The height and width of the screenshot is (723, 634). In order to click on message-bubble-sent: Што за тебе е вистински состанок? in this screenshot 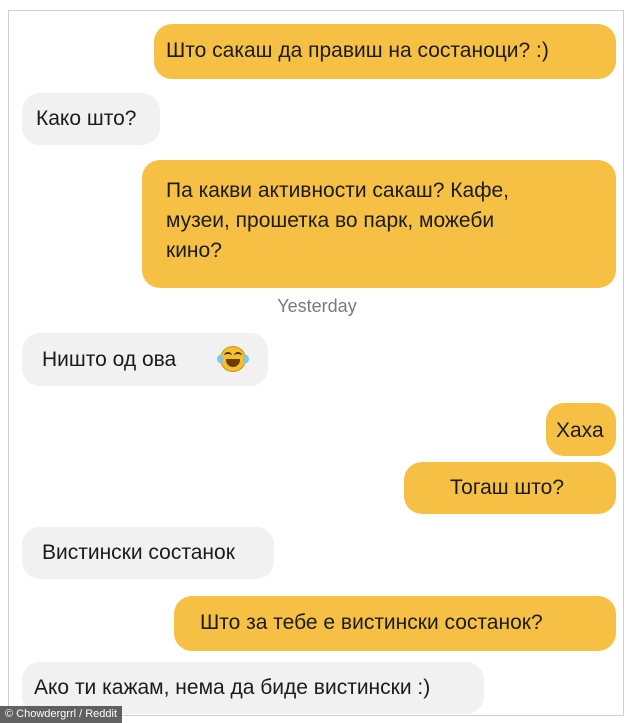, I will do `click(395, 623)`.